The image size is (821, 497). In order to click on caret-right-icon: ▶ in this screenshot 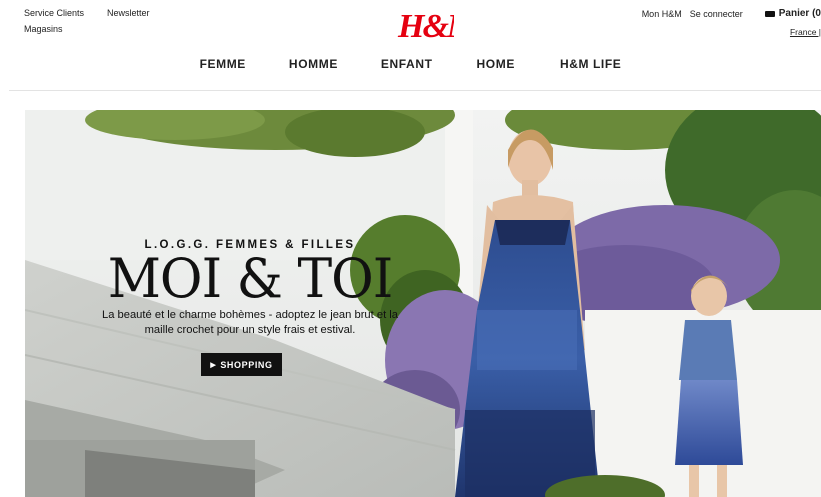, I will do `click(213, 365)`.